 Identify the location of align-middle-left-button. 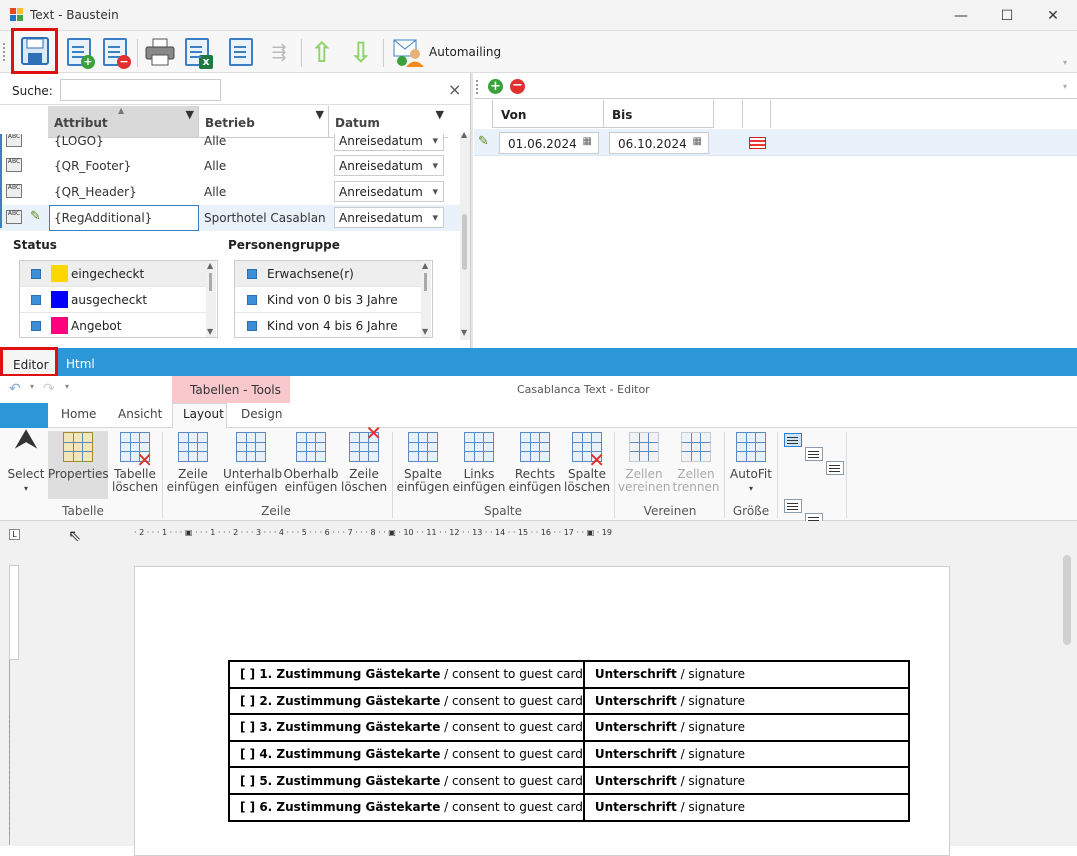
(793, 506).